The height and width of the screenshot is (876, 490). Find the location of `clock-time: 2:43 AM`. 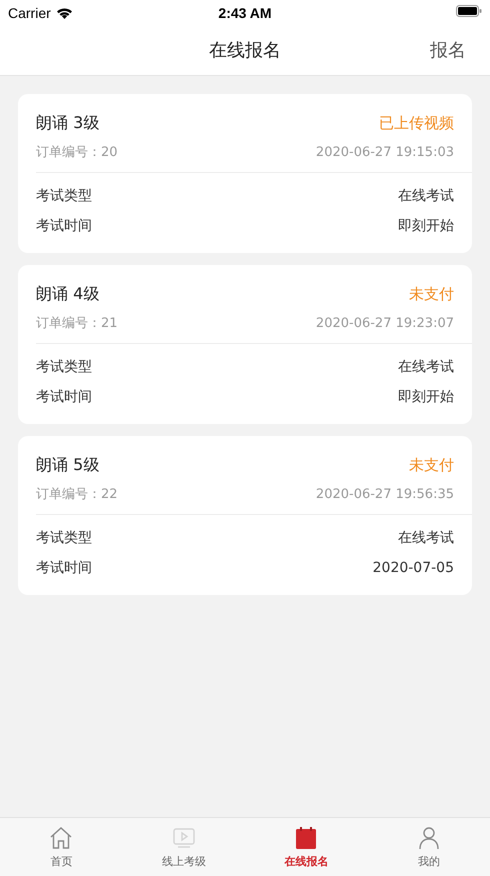

clock-time: 2:43 AM is located at coordinates (245, 12).